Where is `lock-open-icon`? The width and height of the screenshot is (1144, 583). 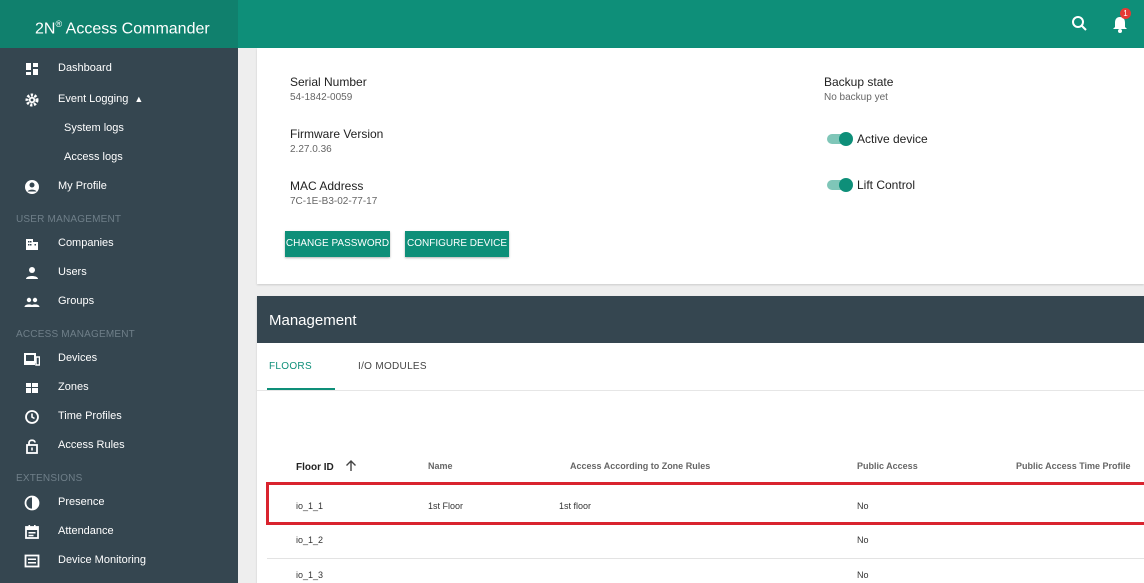
lock-open-icon is located at coordinates (32, 446).